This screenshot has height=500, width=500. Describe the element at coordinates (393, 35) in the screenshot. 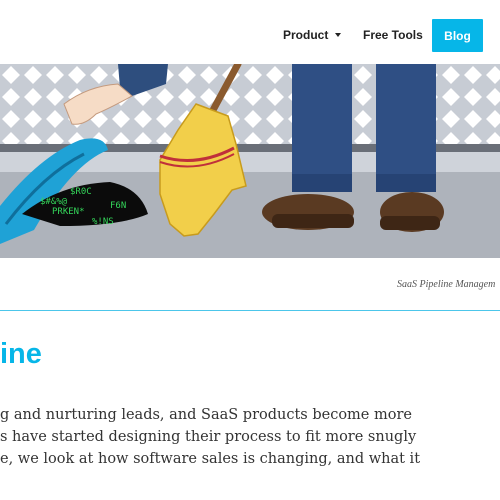

I see `nav-free-tools-link: Free Tools` at that location.